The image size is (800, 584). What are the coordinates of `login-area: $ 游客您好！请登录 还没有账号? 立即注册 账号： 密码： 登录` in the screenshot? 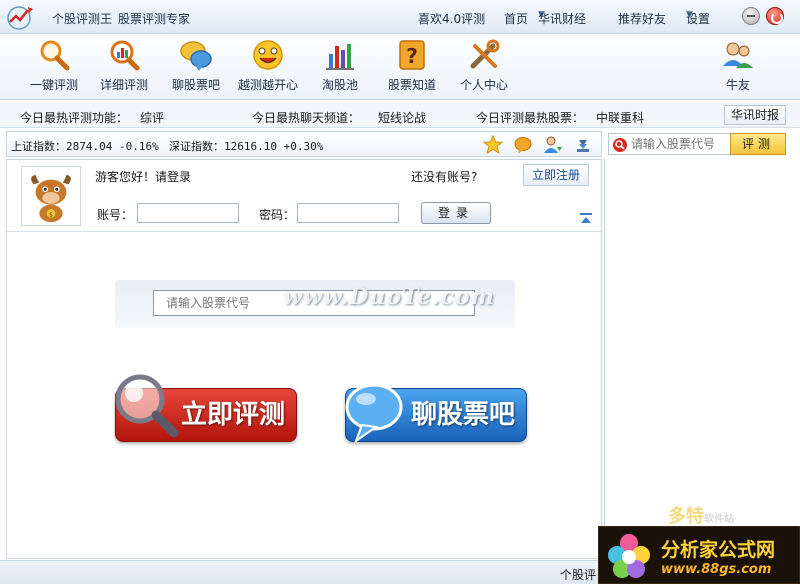 It's located at (304, 196).